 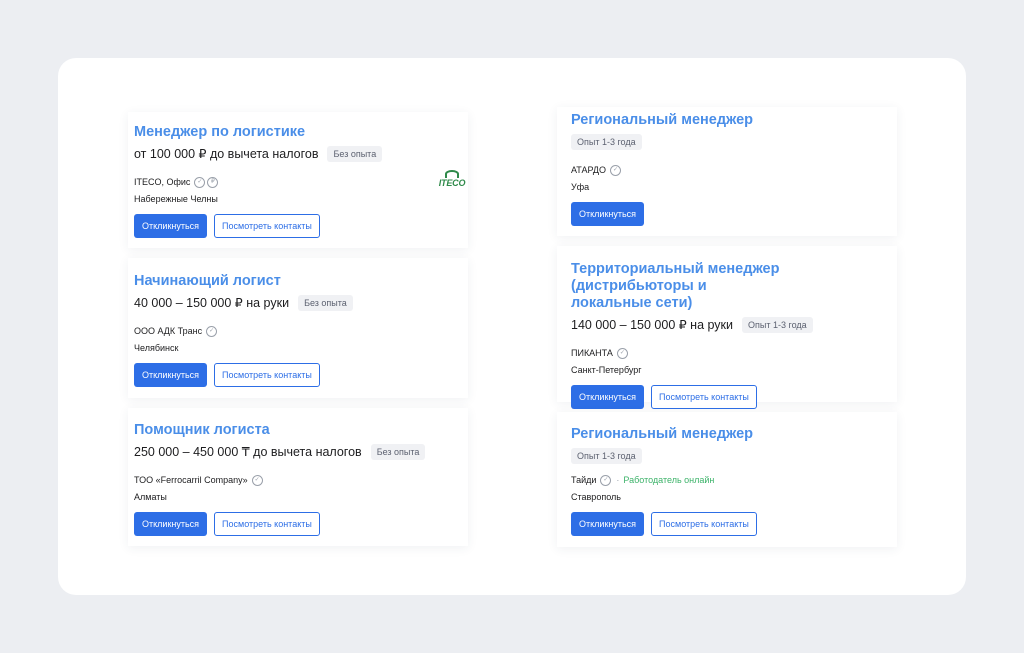 What do you see at coordinates (248, 452) in the screenshot?
I see `vacancy-salary: 250 000 – 450 000 ₸ до вычета налогов` at bounding box center [248, 452].